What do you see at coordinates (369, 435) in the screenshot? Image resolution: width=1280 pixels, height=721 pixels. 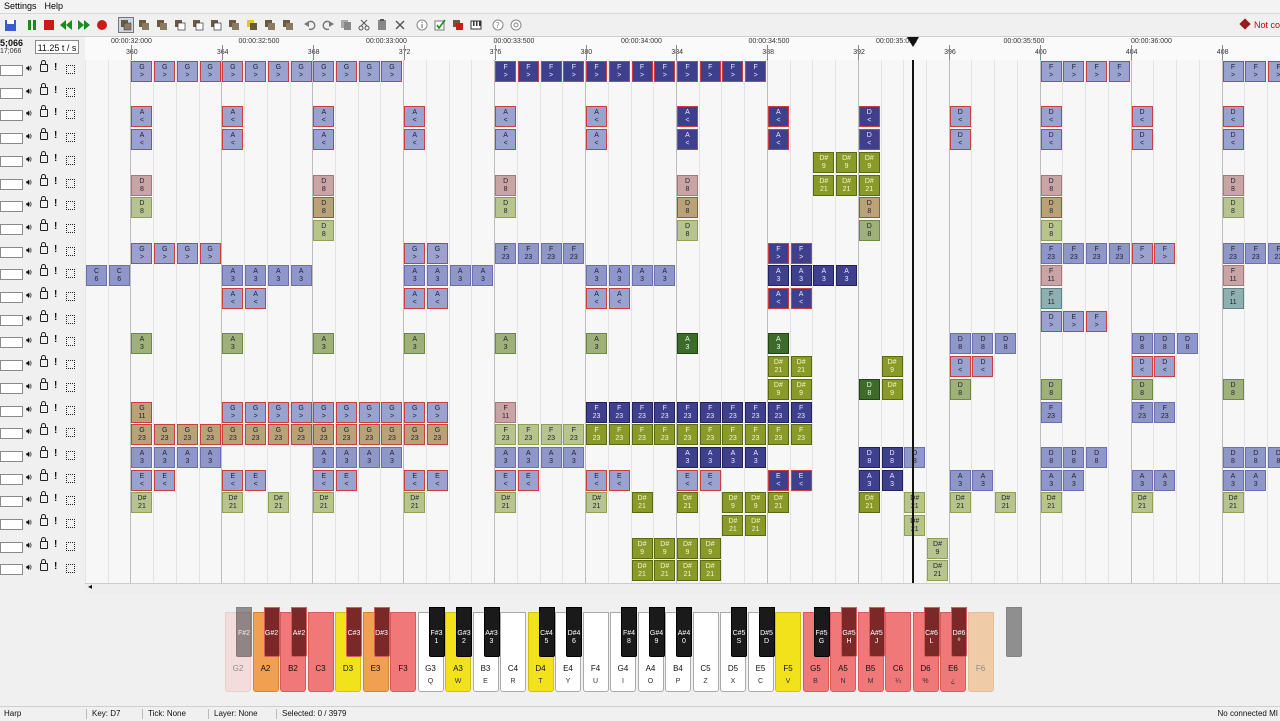 I see `note-block: G 23` at bounding box center [369, 435].